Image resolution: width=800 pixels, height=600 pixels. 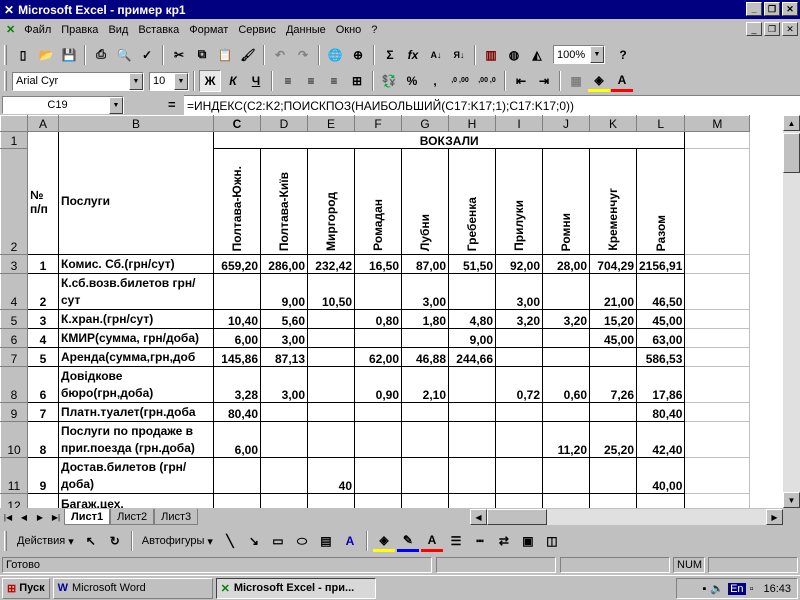 I want to click on row-header: 7, so click(x=14, y=357).